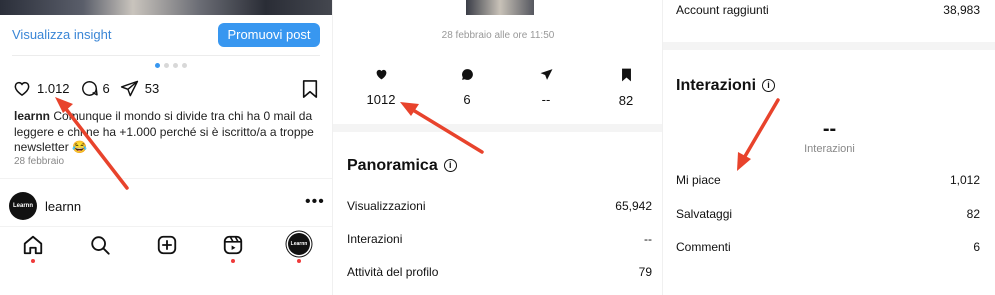  Describe the element at coordinates (63, 206) in the screenshot. I see `account-username: learnn` at that location.